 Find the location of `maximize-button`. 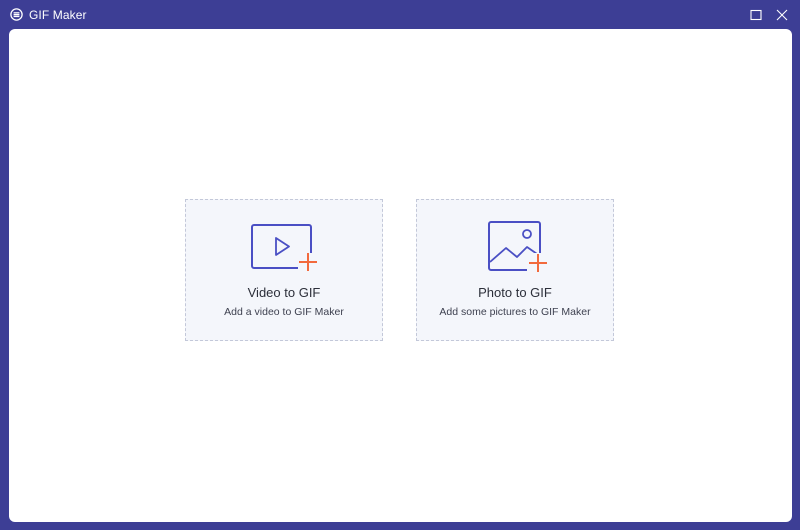

maximize-button is located at coordinates (756, 15).